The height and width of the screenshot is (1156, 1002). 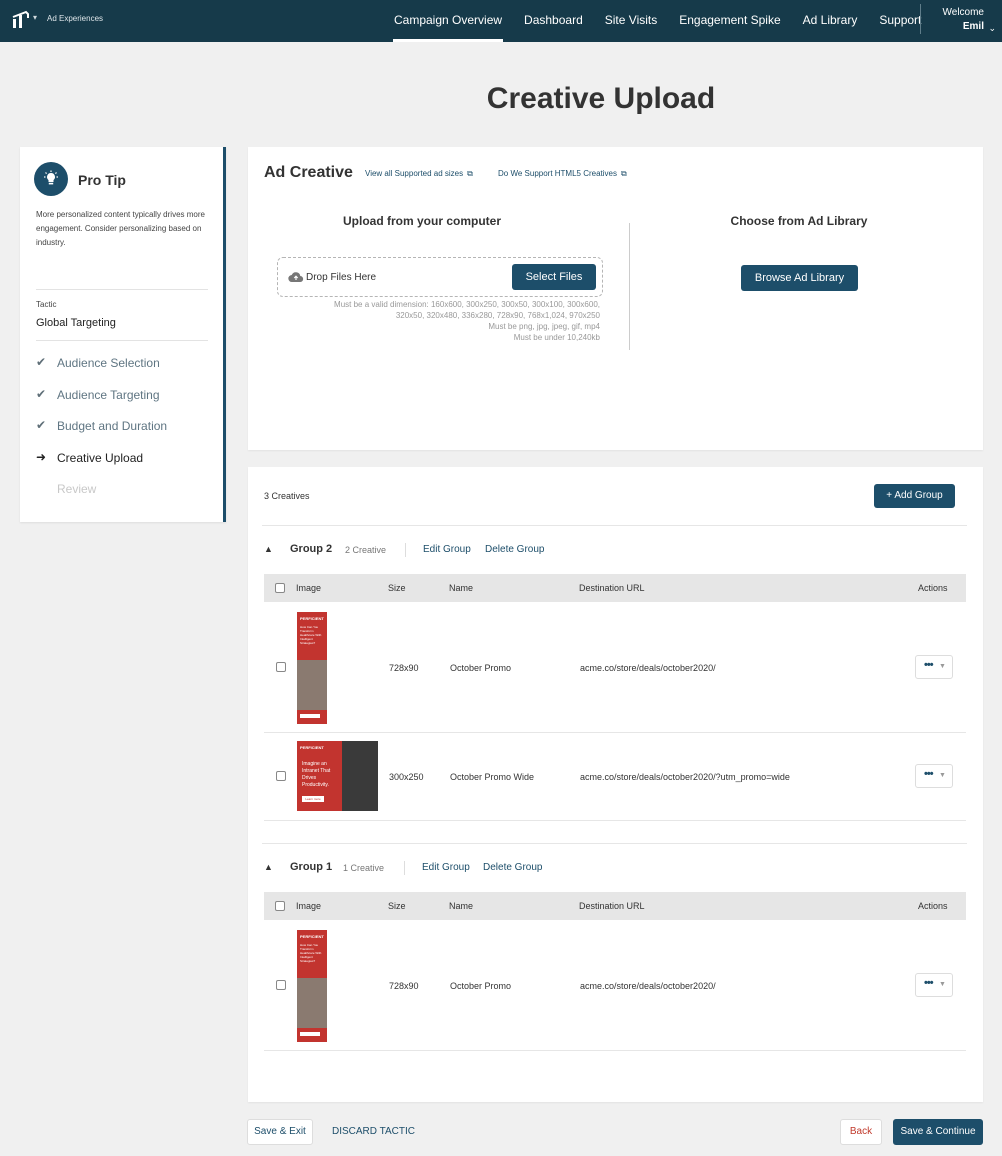 What do you see at coordinates (615, 588) in the screenshot?
I see `table-header: Image Size Name Destination URL Actions` at bounding box center [615, 588].